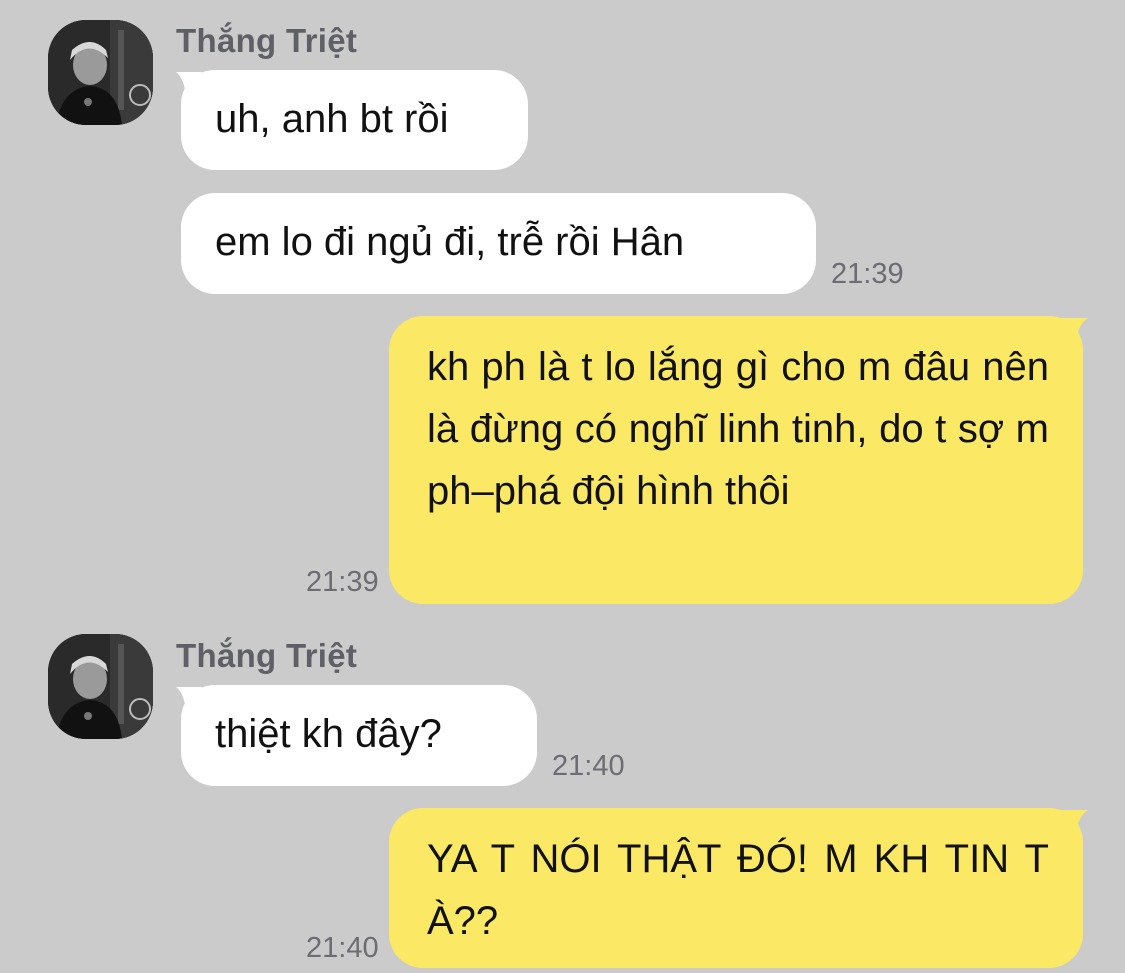 Image resolution: width=1125 pixels, height=973 pixels. I want to click on message-text: em lo đi ngủ đi, trễ rồi Hân, so click(450, 242).